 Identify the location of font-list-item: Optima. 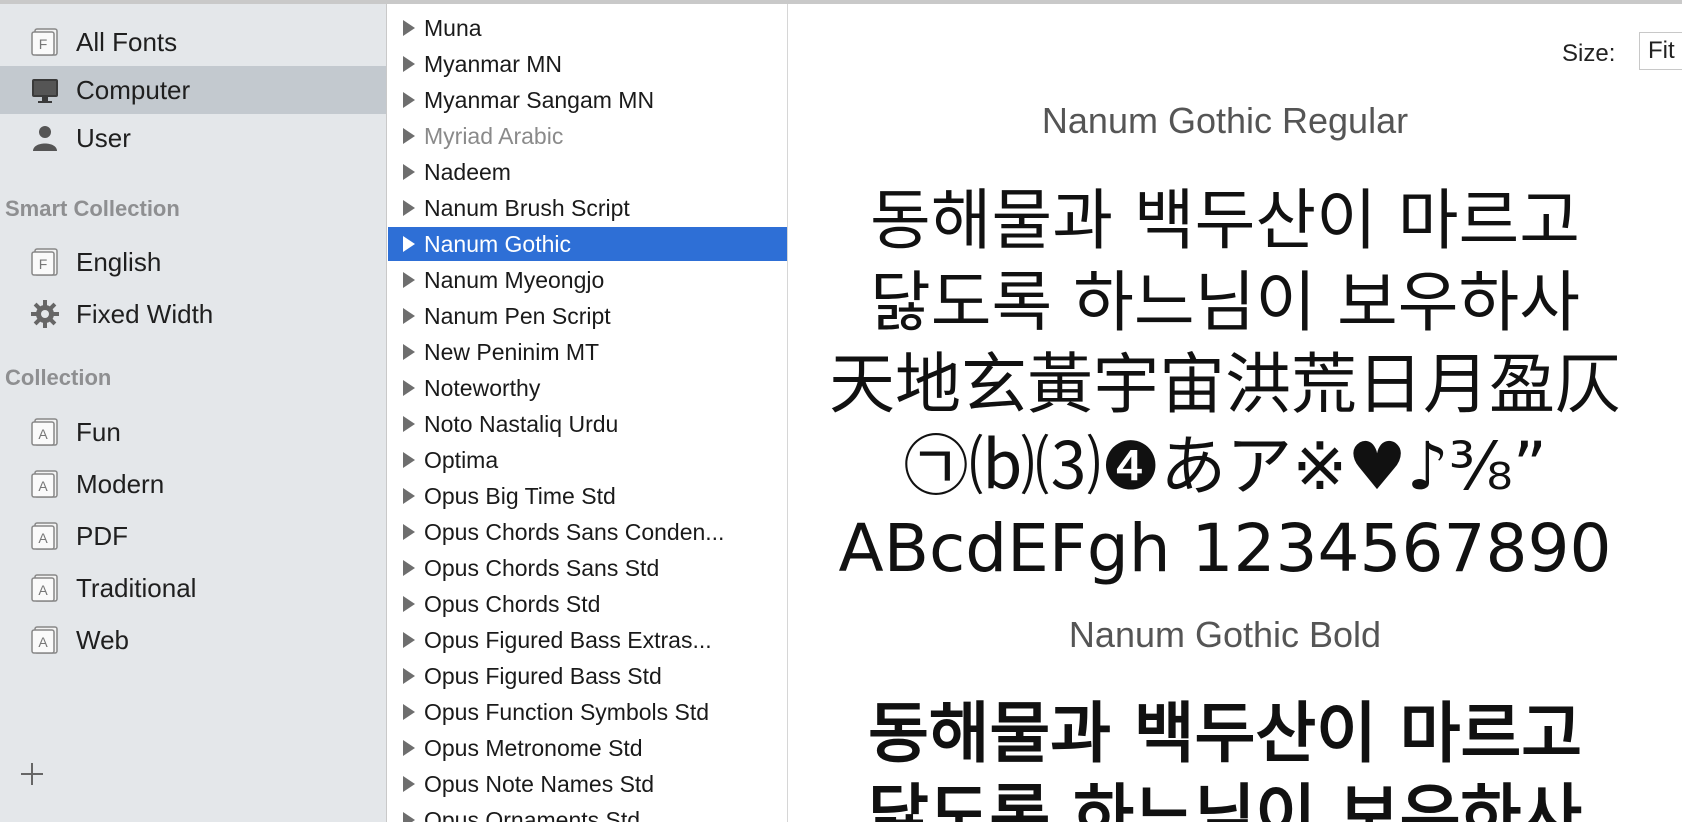
(587, 460).